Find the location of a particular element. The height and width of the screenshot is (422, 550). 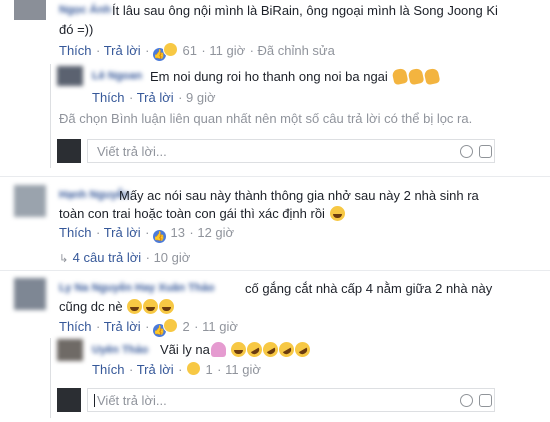

commenter-name: Ngọc Ánh is located at coordinates (85, 10).